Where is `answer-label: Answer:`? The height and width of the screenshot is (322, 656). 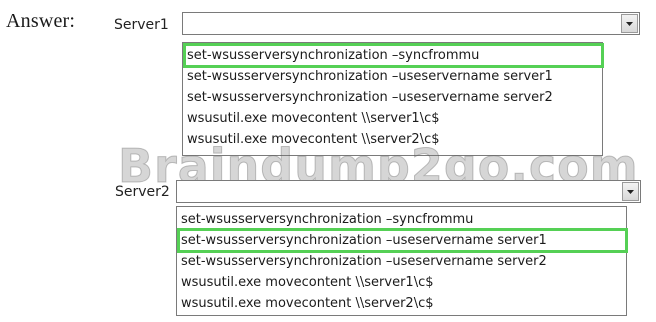 answer-label: Answer: is located at coordinates (41, 21).